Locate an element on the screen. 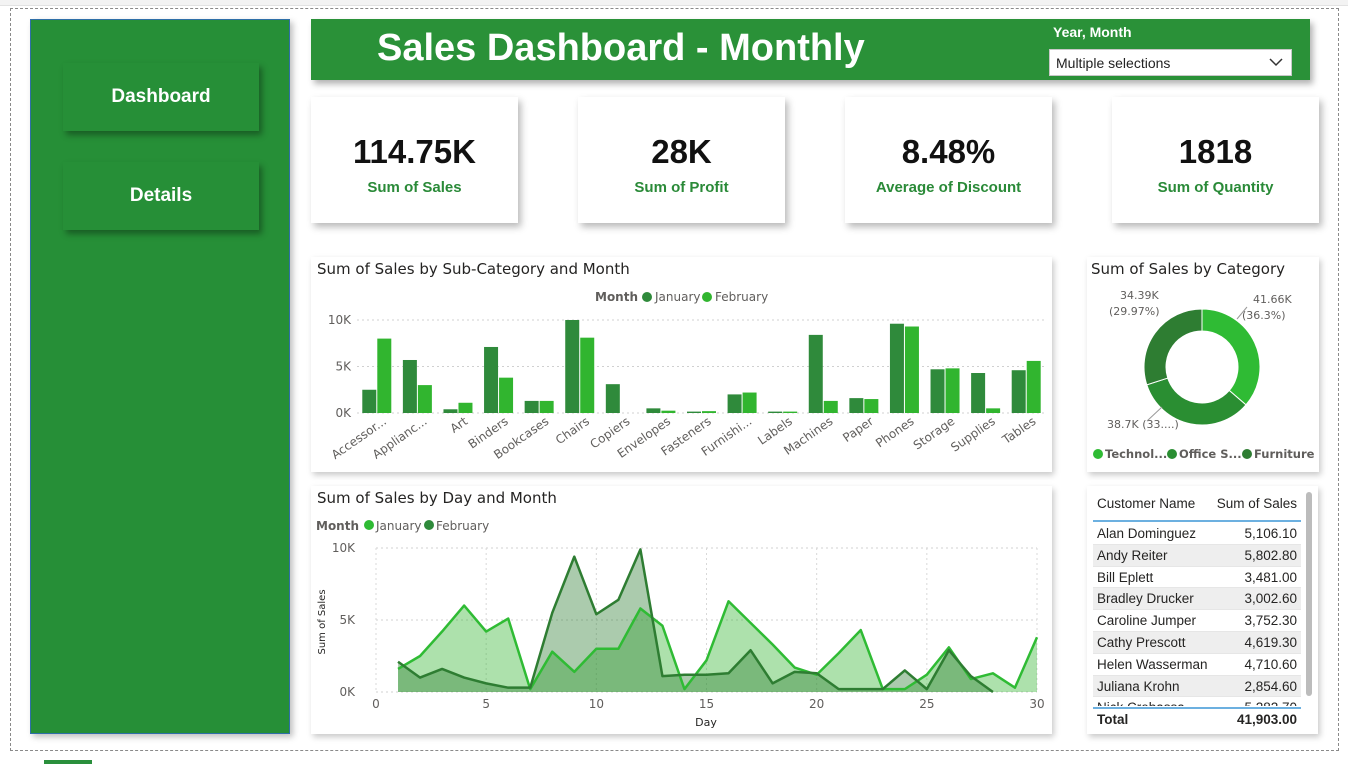 This screenshot has width=1348, height=764. table-row: Caroline Jumper 3,752.30 is located at coordinates (1197, 621).